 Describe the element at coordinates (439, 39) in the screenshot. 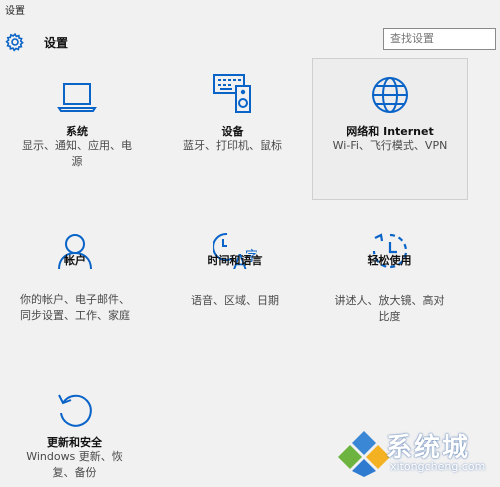

I see `search-input` at that location.